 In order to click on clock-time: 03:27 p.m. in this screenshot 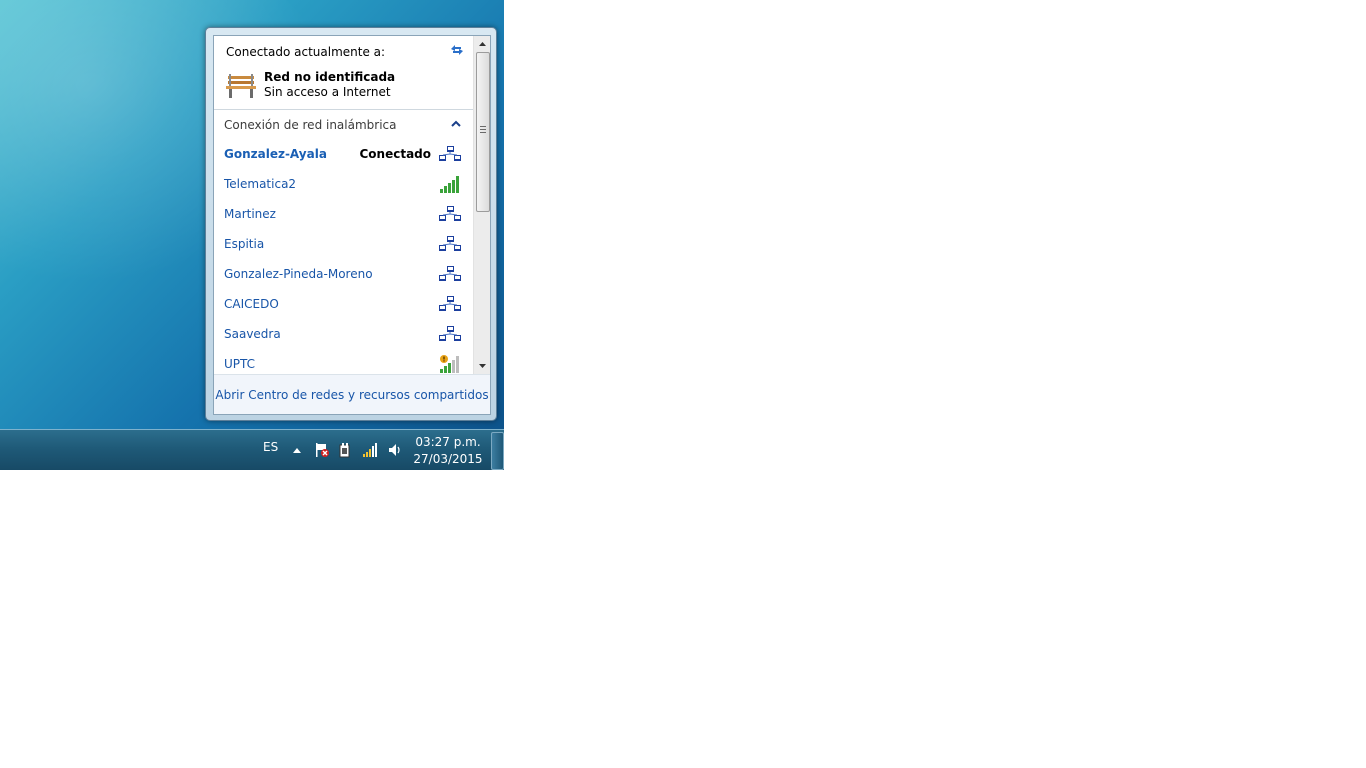, I will do `click(448, 442)`.